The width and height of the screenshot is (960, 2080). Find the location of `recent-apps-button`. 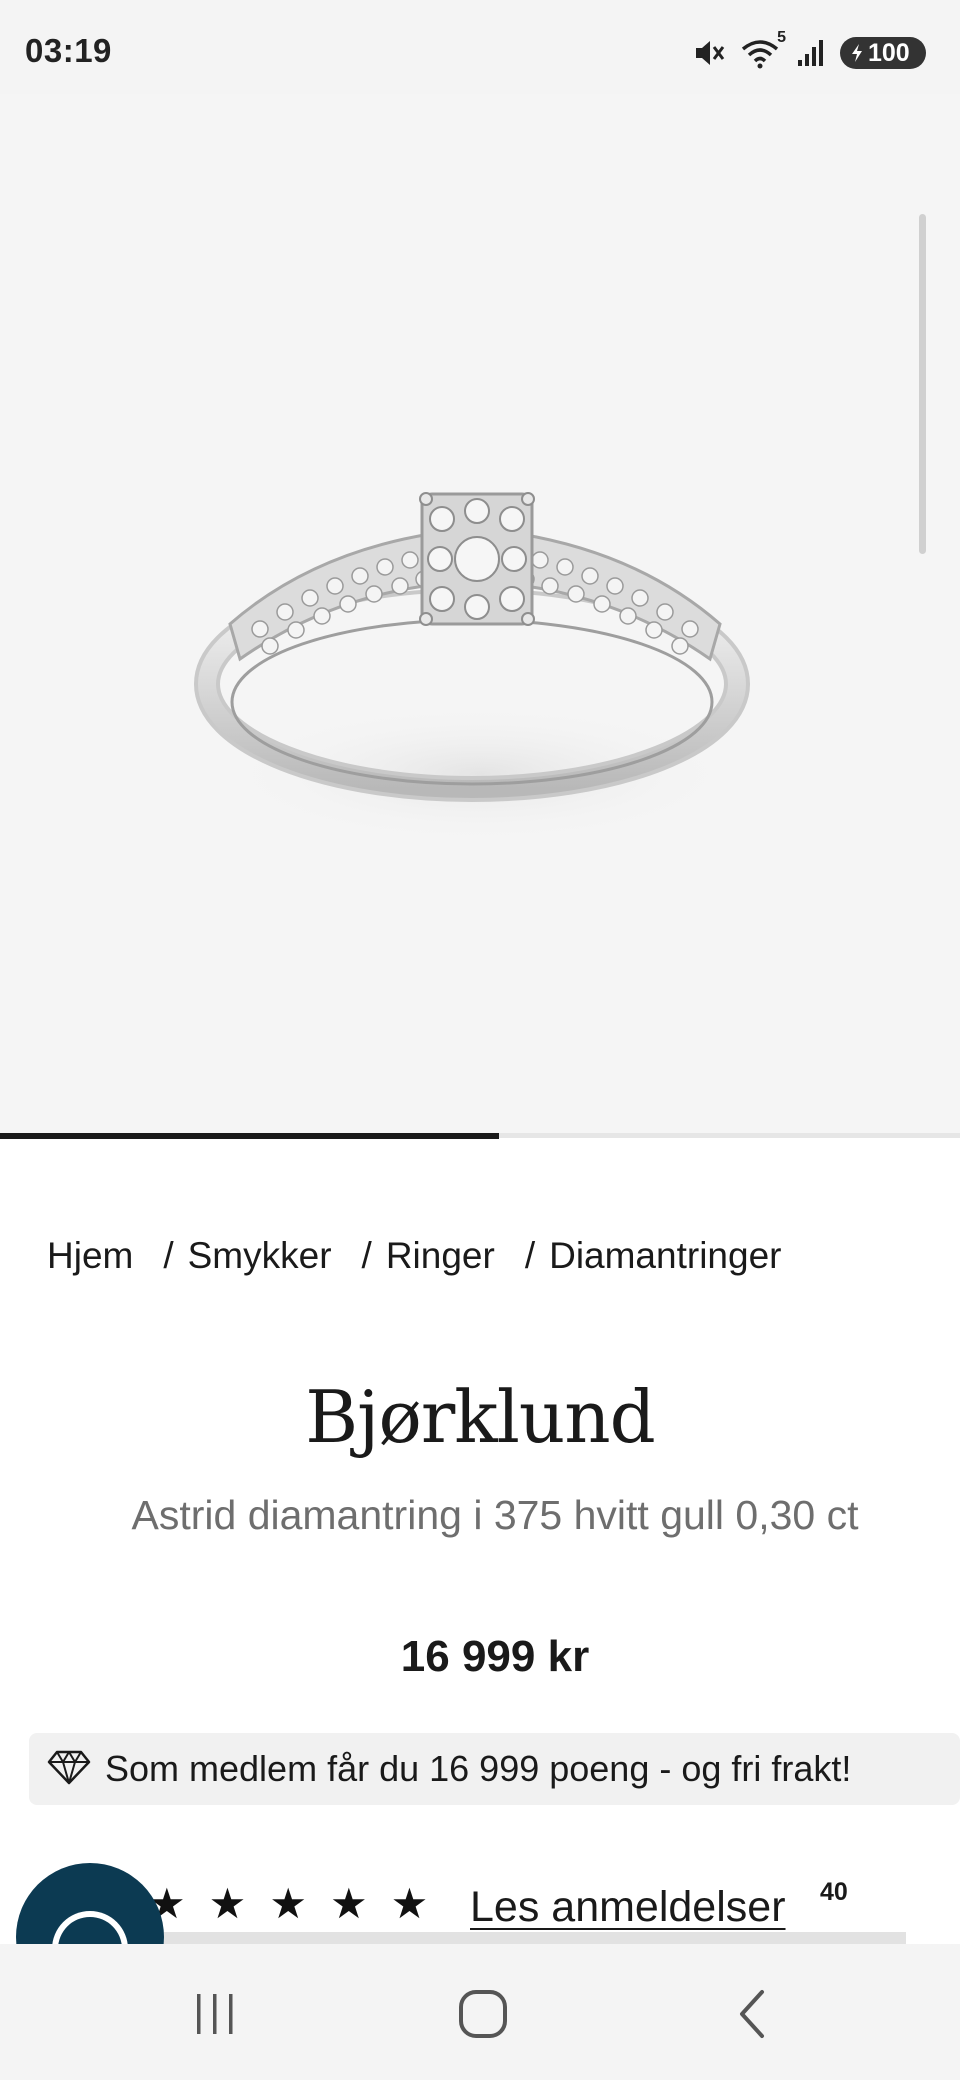

recent-apps-button is located at coordinates (215, 2014).